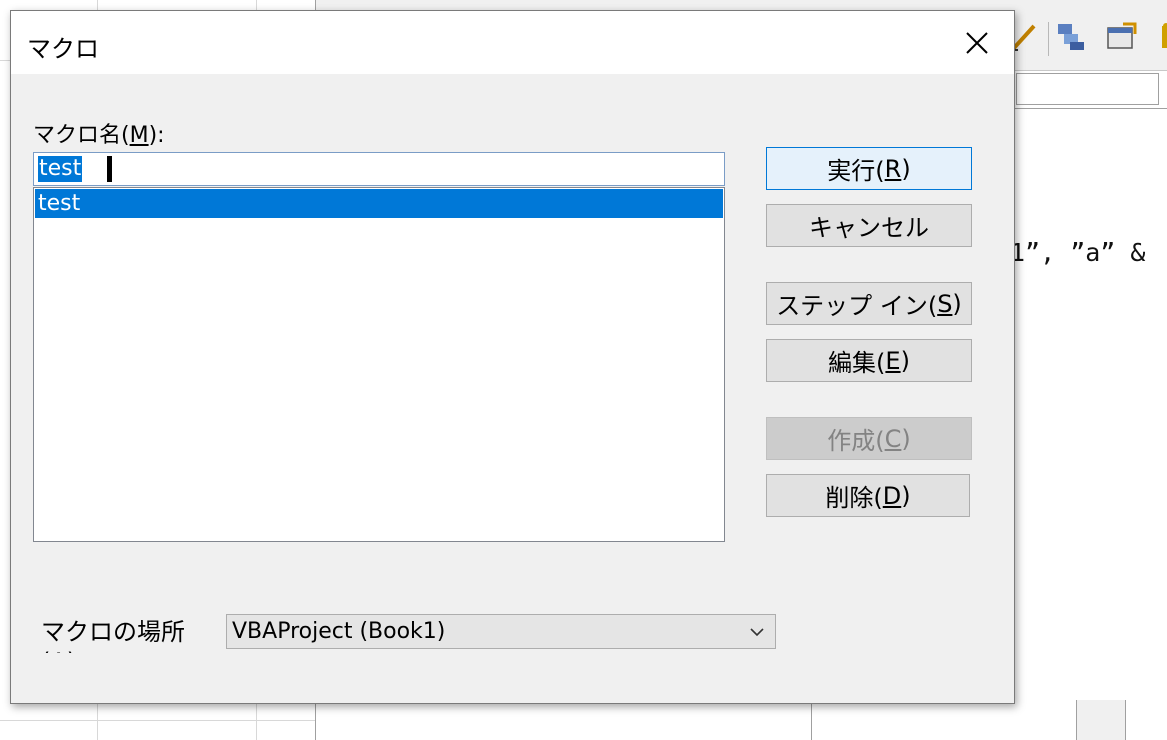 The width and height of the screenshot is (1167, 740). I want to click on run-button: 実行(R), so click(869, 168).